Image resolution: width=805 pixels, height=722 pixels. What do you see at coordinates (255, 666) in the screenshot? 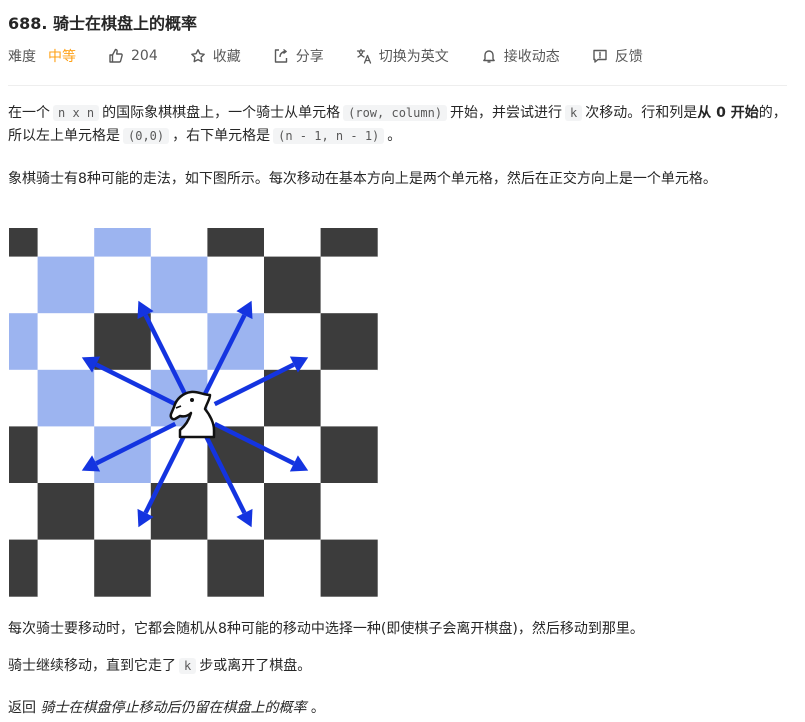
I see `text: 步或离开了棋盘。` at bounding box center [255, 666].